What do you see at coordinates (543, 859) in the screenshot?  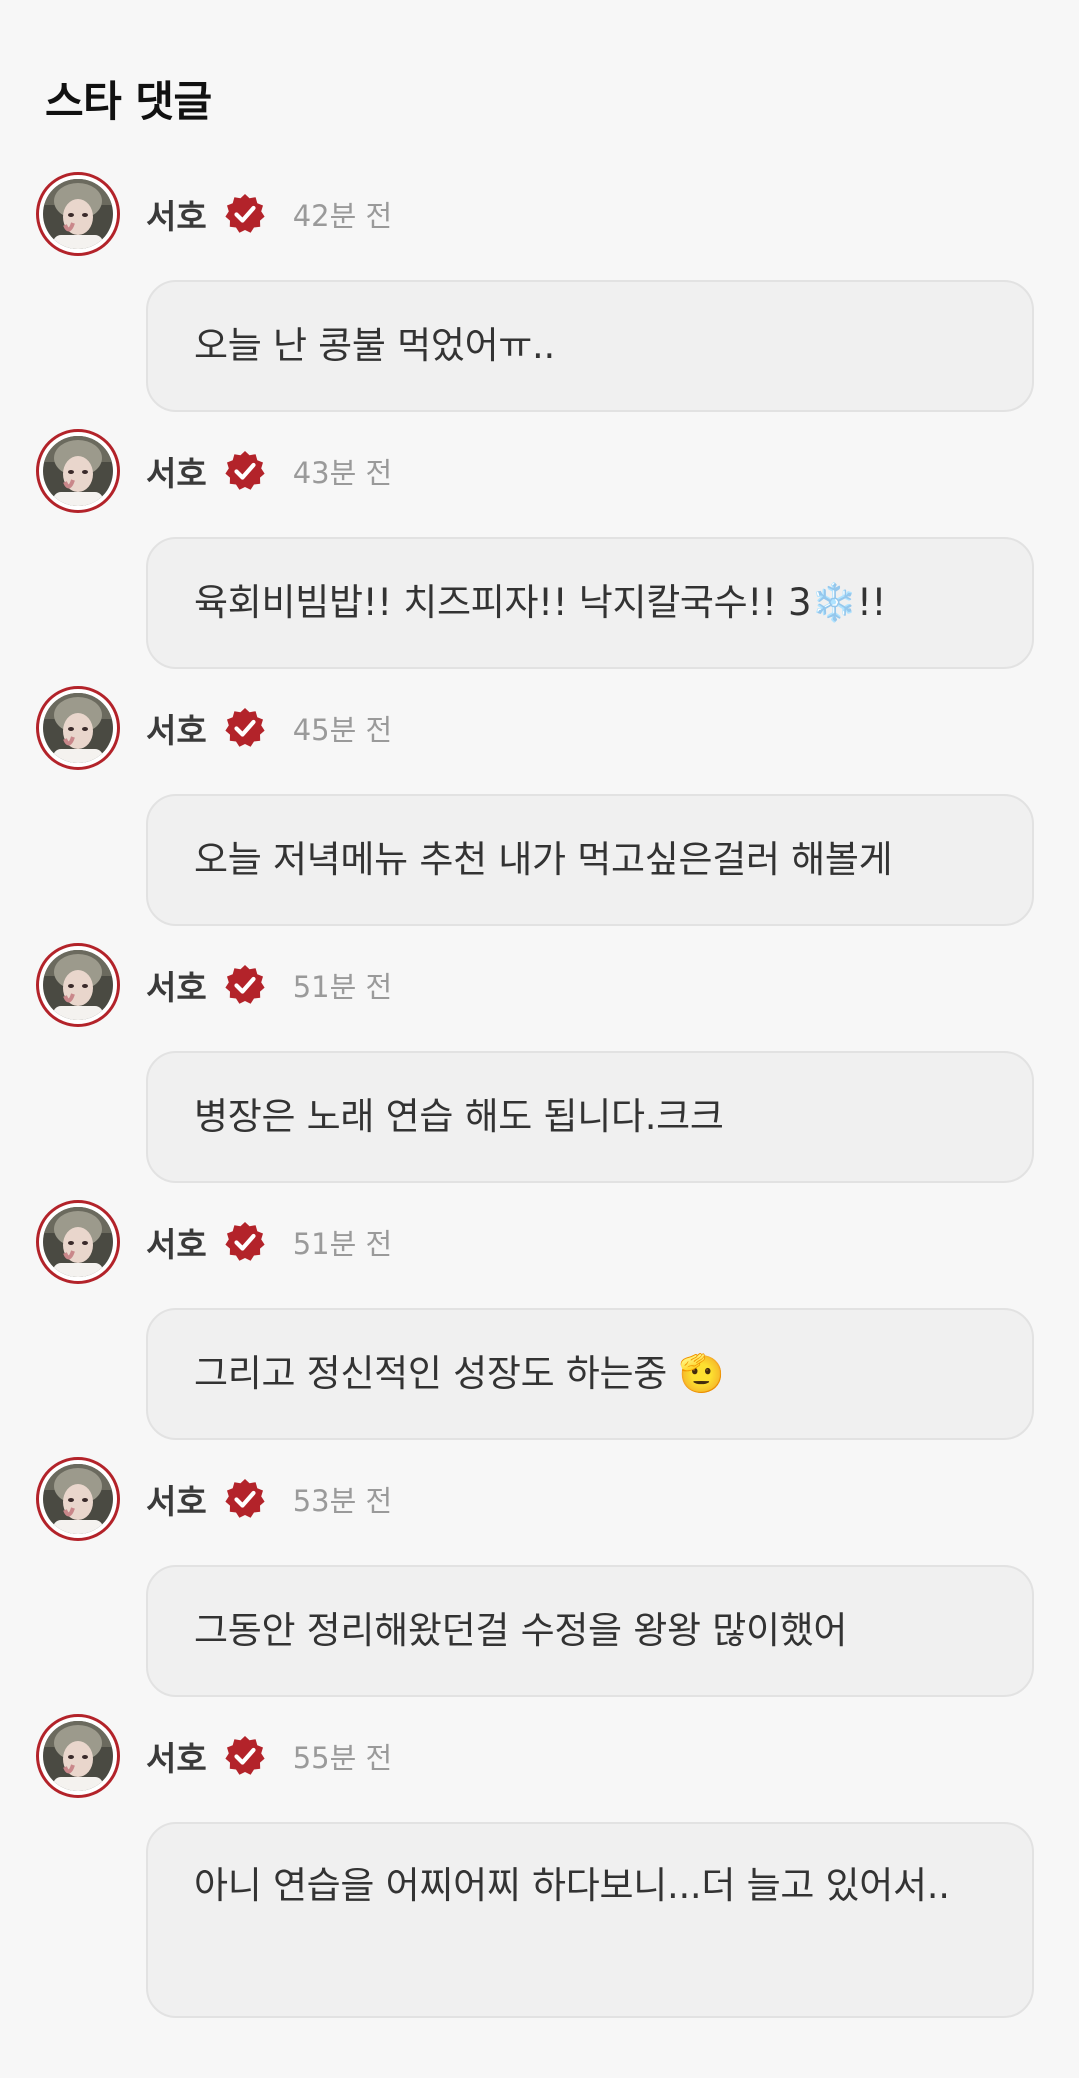 I see `comment-text: 오늘 저녁메뉴 추천 내가 먹고싶은걸러 해볼게` at bounding box center [543, 859].